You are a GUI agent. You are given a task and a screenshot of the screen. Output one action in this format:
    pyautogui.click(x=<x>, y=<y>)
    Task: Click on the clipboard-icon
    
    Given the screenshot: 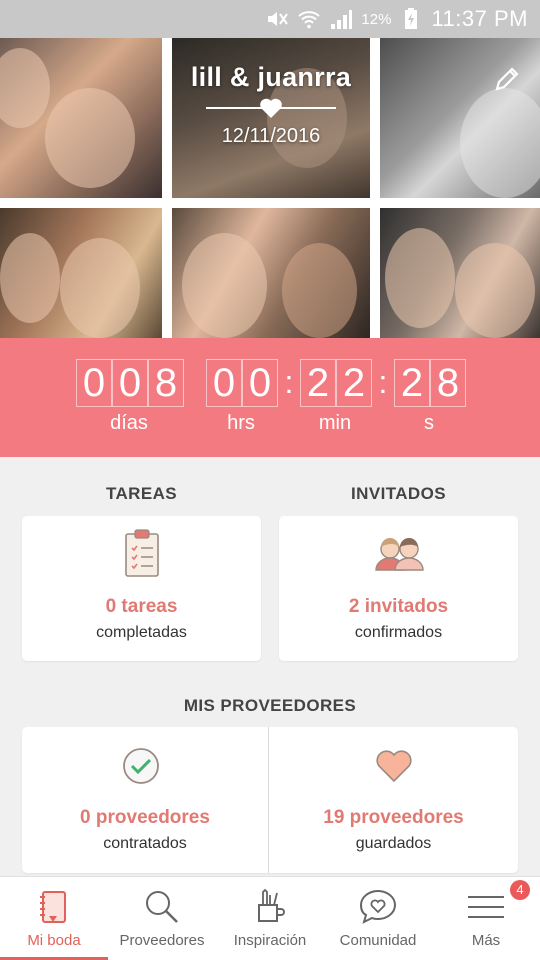 What is the action you would take?
    pyautogui.click(x=142, y=553)
    